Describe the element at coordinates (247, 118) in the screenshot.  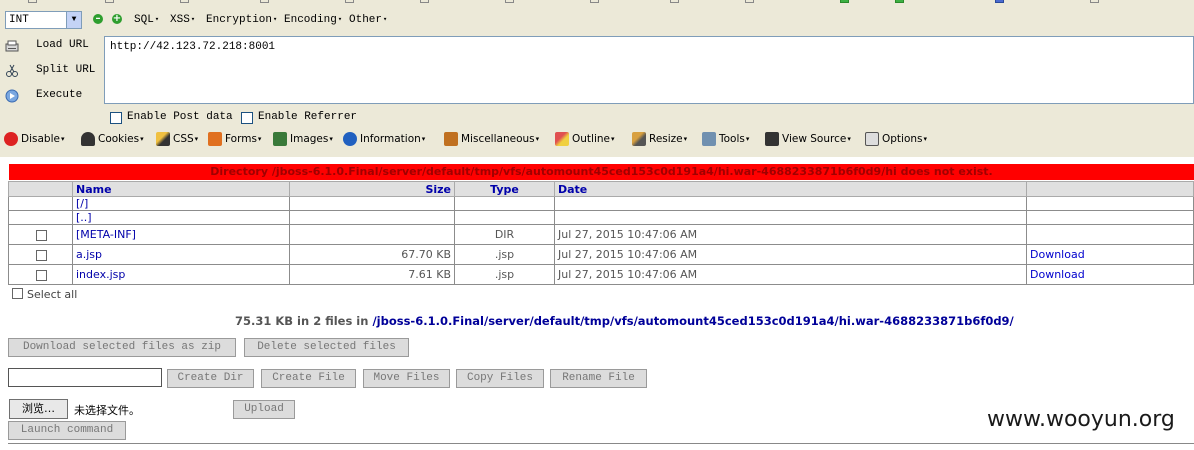
I see `enable-referrer-checkbox` at that location.